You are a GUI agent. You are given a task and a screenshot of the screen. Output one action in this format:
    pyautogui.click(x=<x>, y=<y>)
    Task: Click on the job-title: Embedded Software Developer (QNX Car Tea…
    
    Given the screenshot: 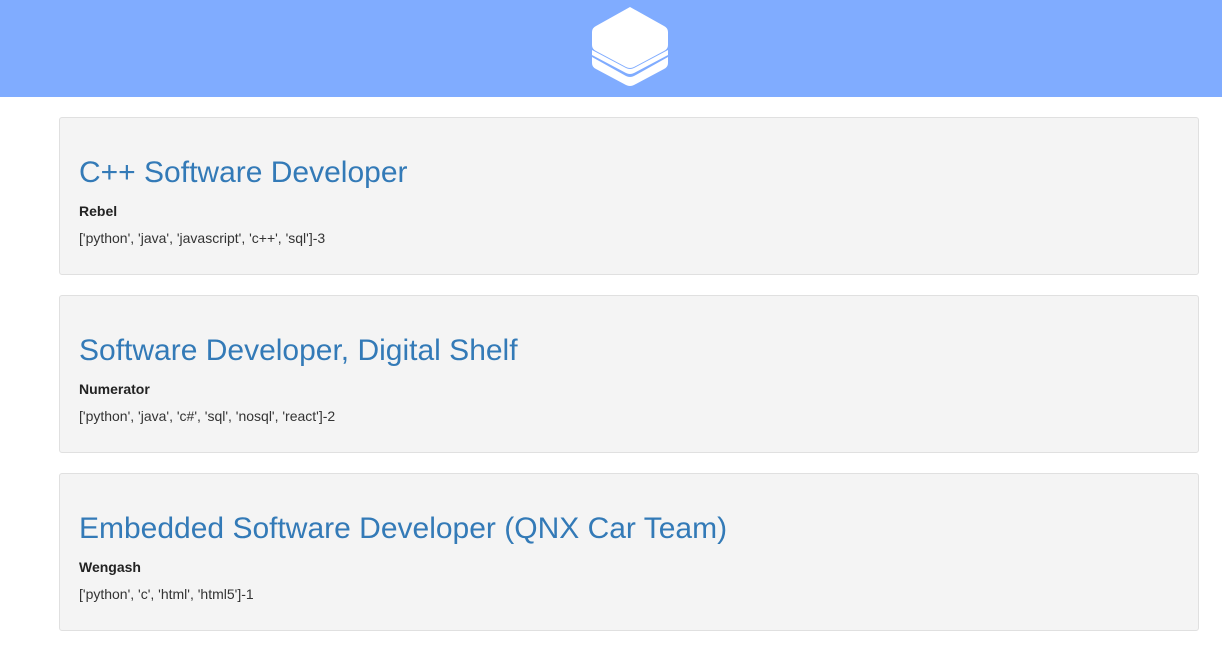 What is the action you would take?
    pyautogui.click(x=403, y=529)
    